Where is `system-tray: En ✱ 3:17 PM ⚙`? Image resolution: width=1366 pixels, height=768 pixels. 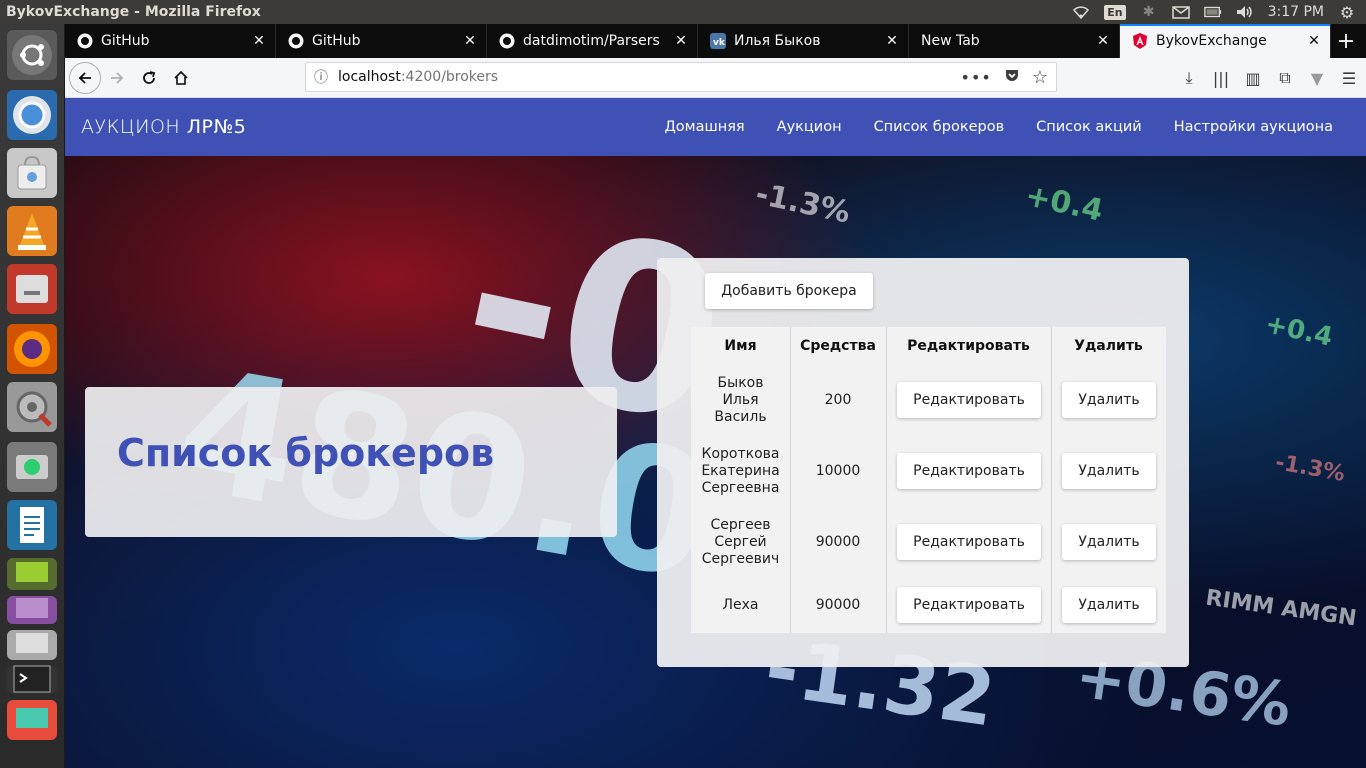 system-tray: En ✱ 3:17 PM ⚙ is located at coordinates (1219, 12).